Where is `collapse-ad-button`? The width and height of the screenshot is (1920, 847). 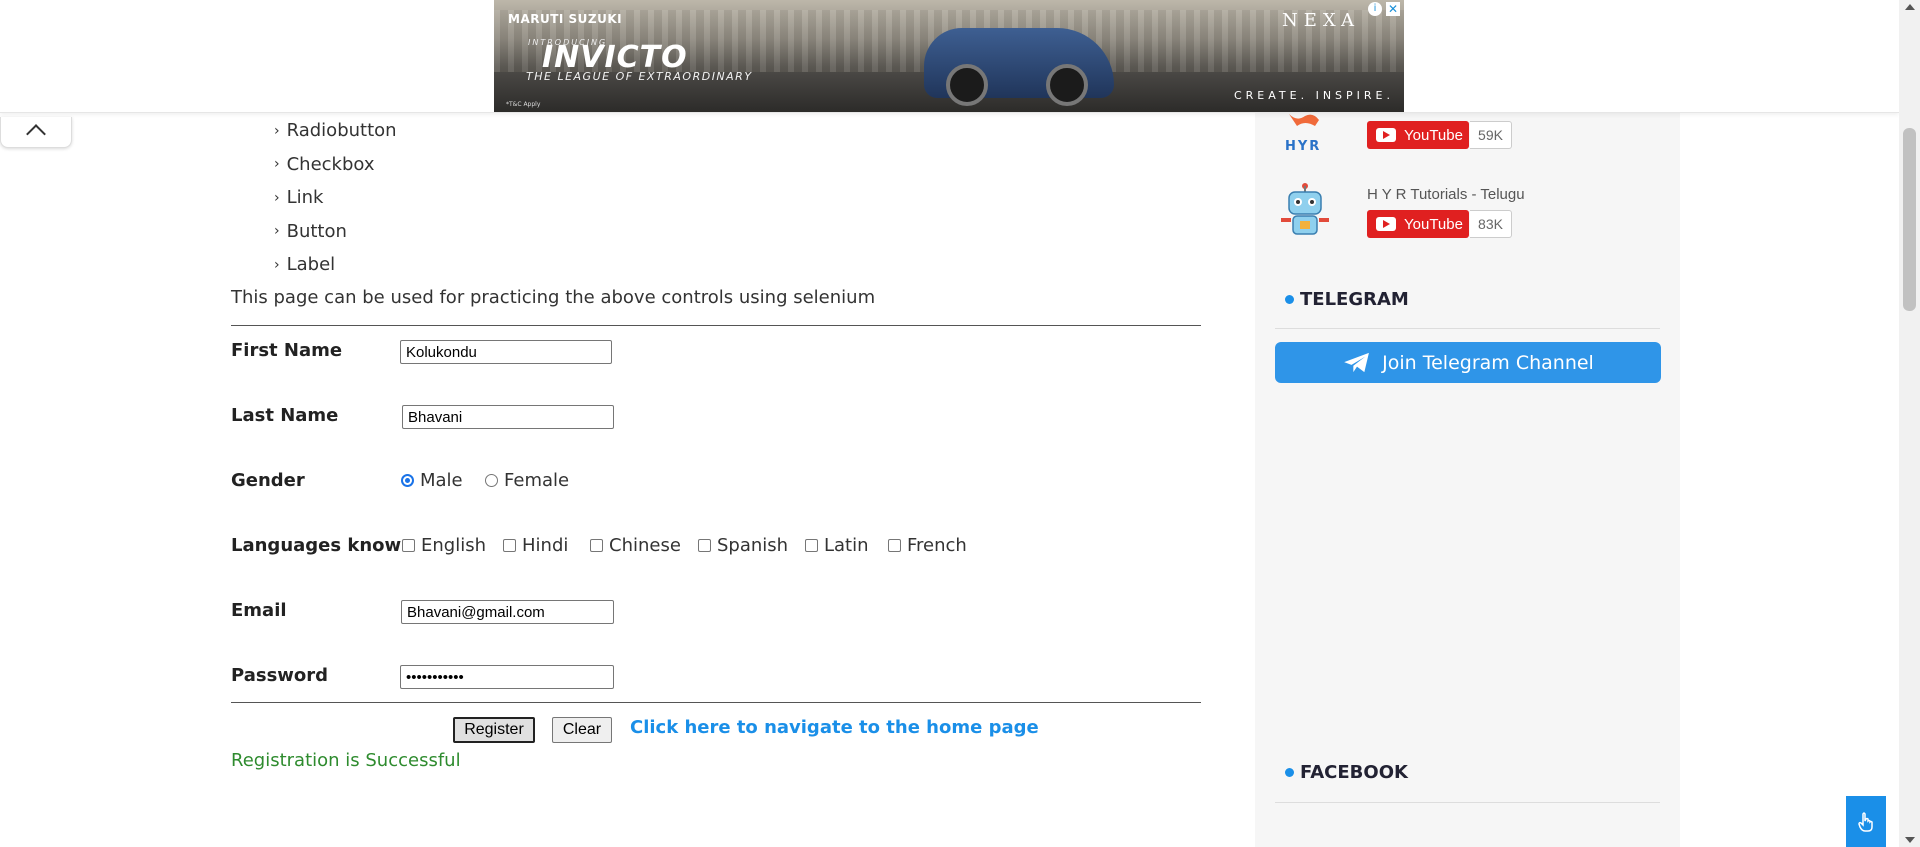 collapse-ad-button is located at coordinates (36, 132).